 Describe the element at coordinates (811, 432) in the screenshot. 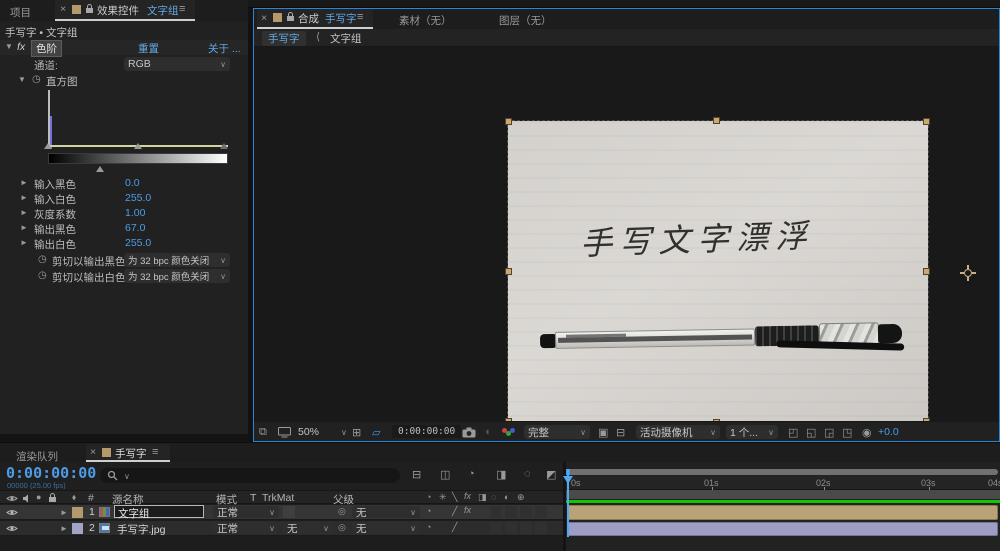

I see `pixel-aspect-correction-icon: ◱` at that location.